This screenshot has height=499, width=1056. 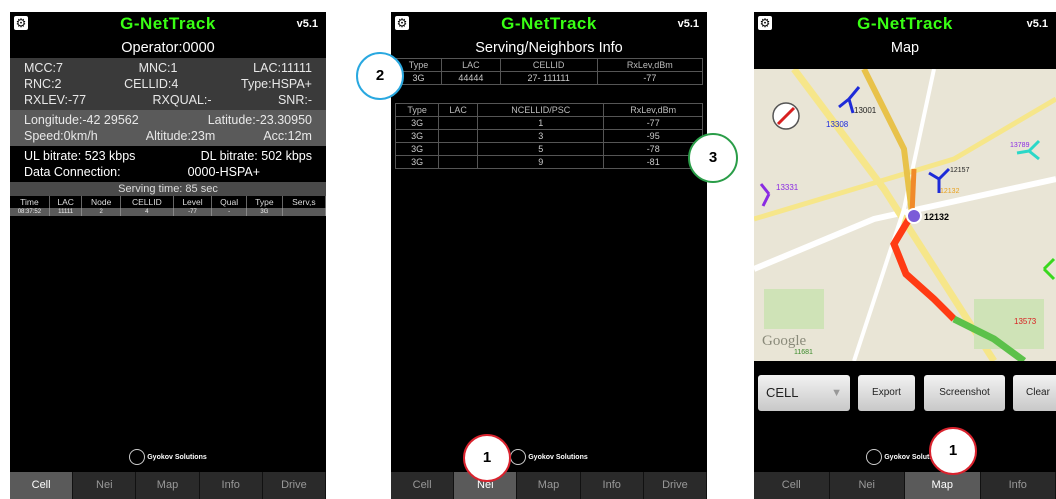 I want to click on log-cell, so click(x=304, y=212).